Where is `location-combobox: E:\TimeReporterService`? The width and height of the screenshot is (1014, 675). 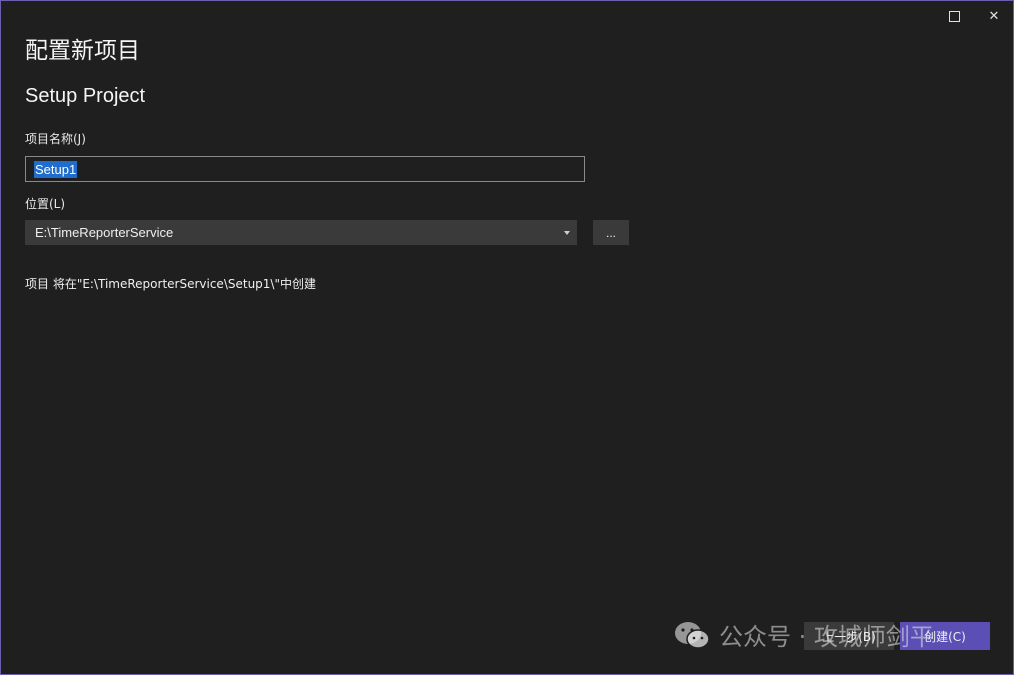 location-combobox: E:\TimeReporterService is located at coordinates (301, 232).